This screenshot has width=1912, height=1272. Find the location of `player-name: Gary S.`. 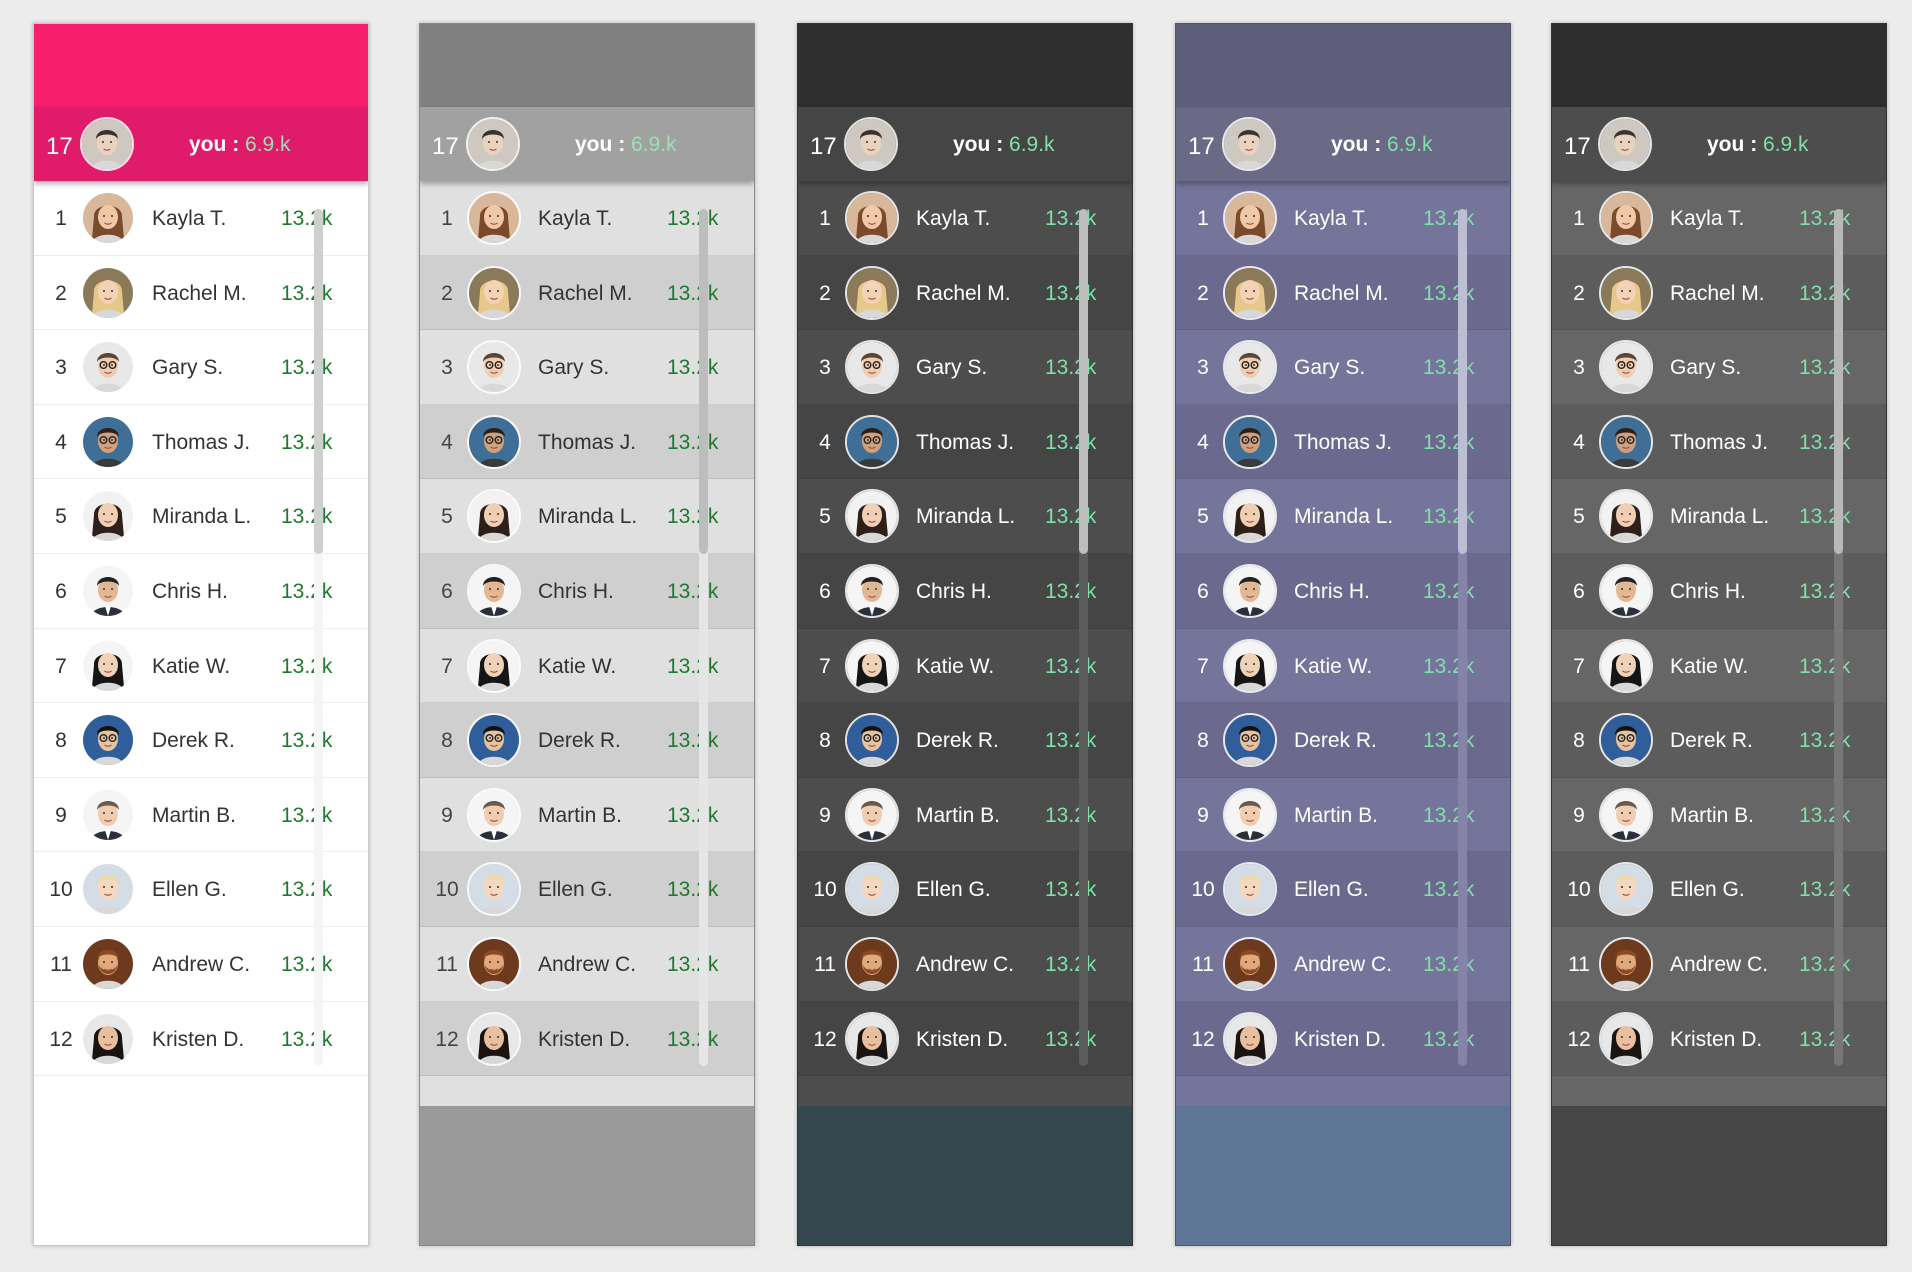

player-name: Gary S. is located at coordinates (574, 368).